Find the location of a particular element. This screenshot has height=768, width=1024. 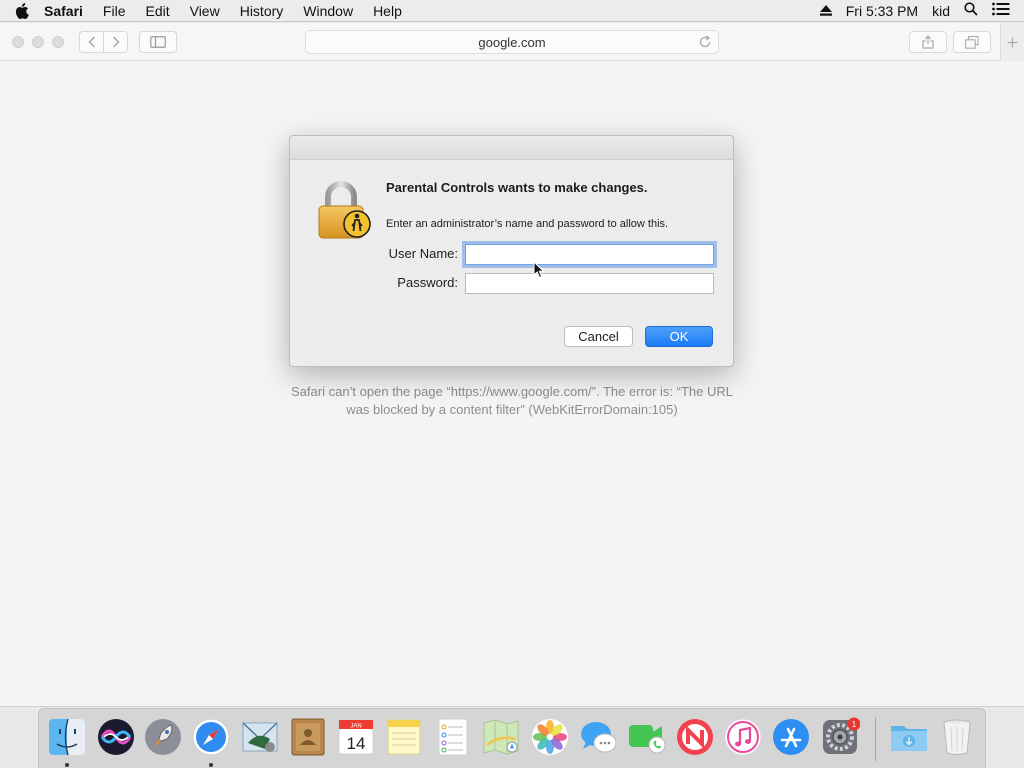

menu-clock: Fri 5:33 PM is located at coordinates (882, 11).